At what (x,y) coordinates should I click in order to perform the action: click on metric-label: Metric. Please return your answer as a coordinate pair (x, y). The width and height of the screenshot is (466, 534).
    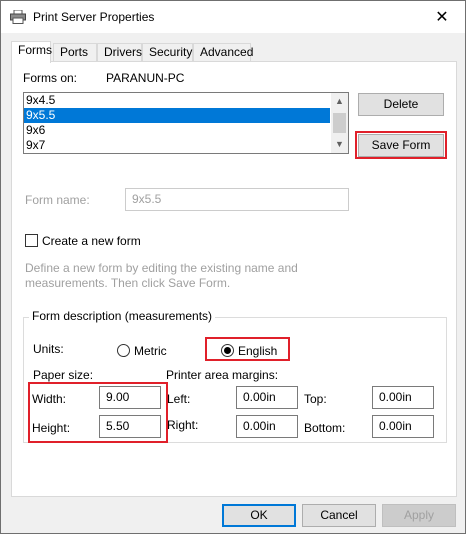
    Looking at the image, I should click on (150, 351).